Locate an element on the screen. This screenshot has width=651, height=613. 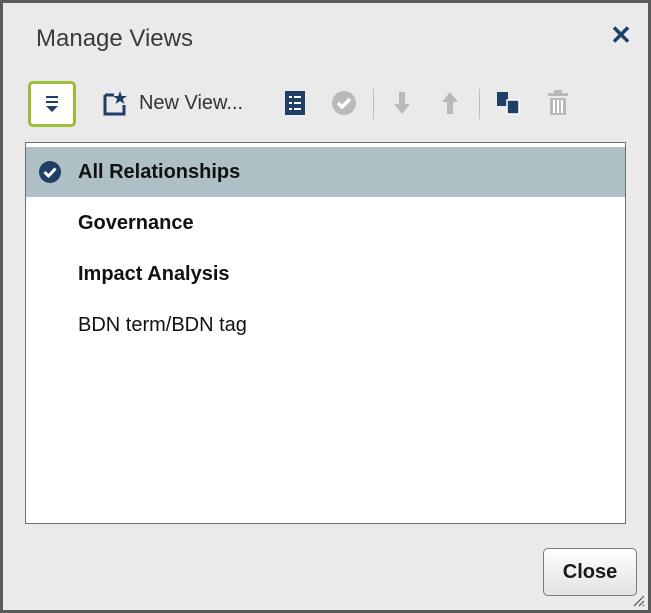
move-down-icon is located at coordinates (402, 103).